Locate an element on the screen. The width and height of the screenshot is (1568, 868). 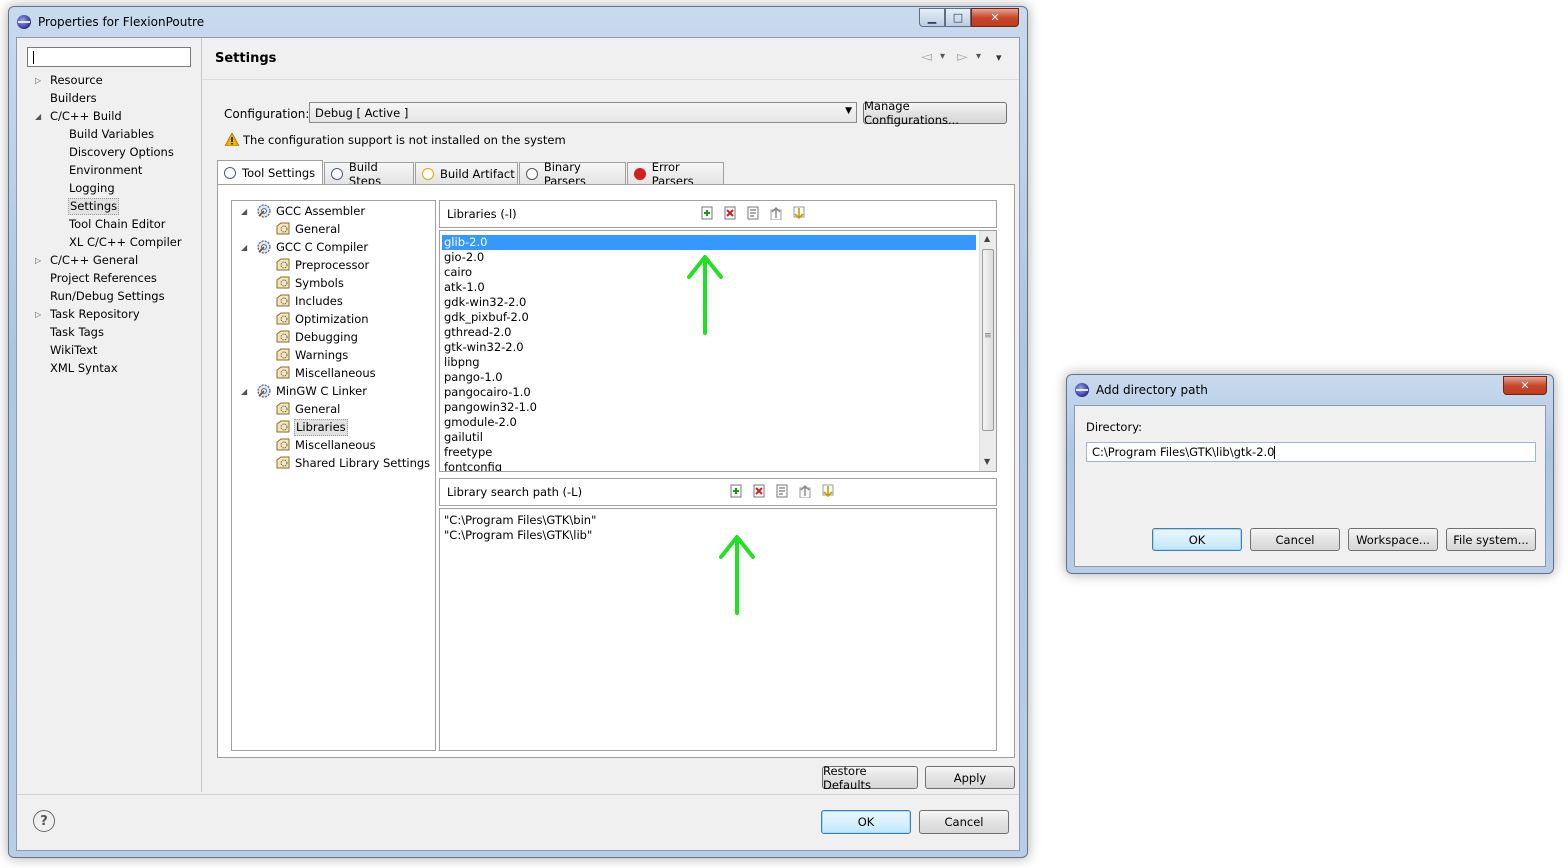
nav-item: Builders is located at coordinates (109, 98).